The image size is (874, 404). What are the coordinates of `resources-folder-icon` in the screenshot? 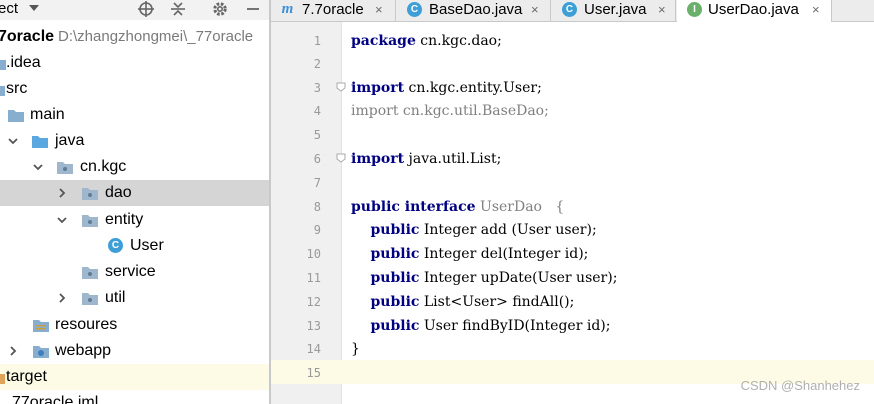 It's located at (41, 326).